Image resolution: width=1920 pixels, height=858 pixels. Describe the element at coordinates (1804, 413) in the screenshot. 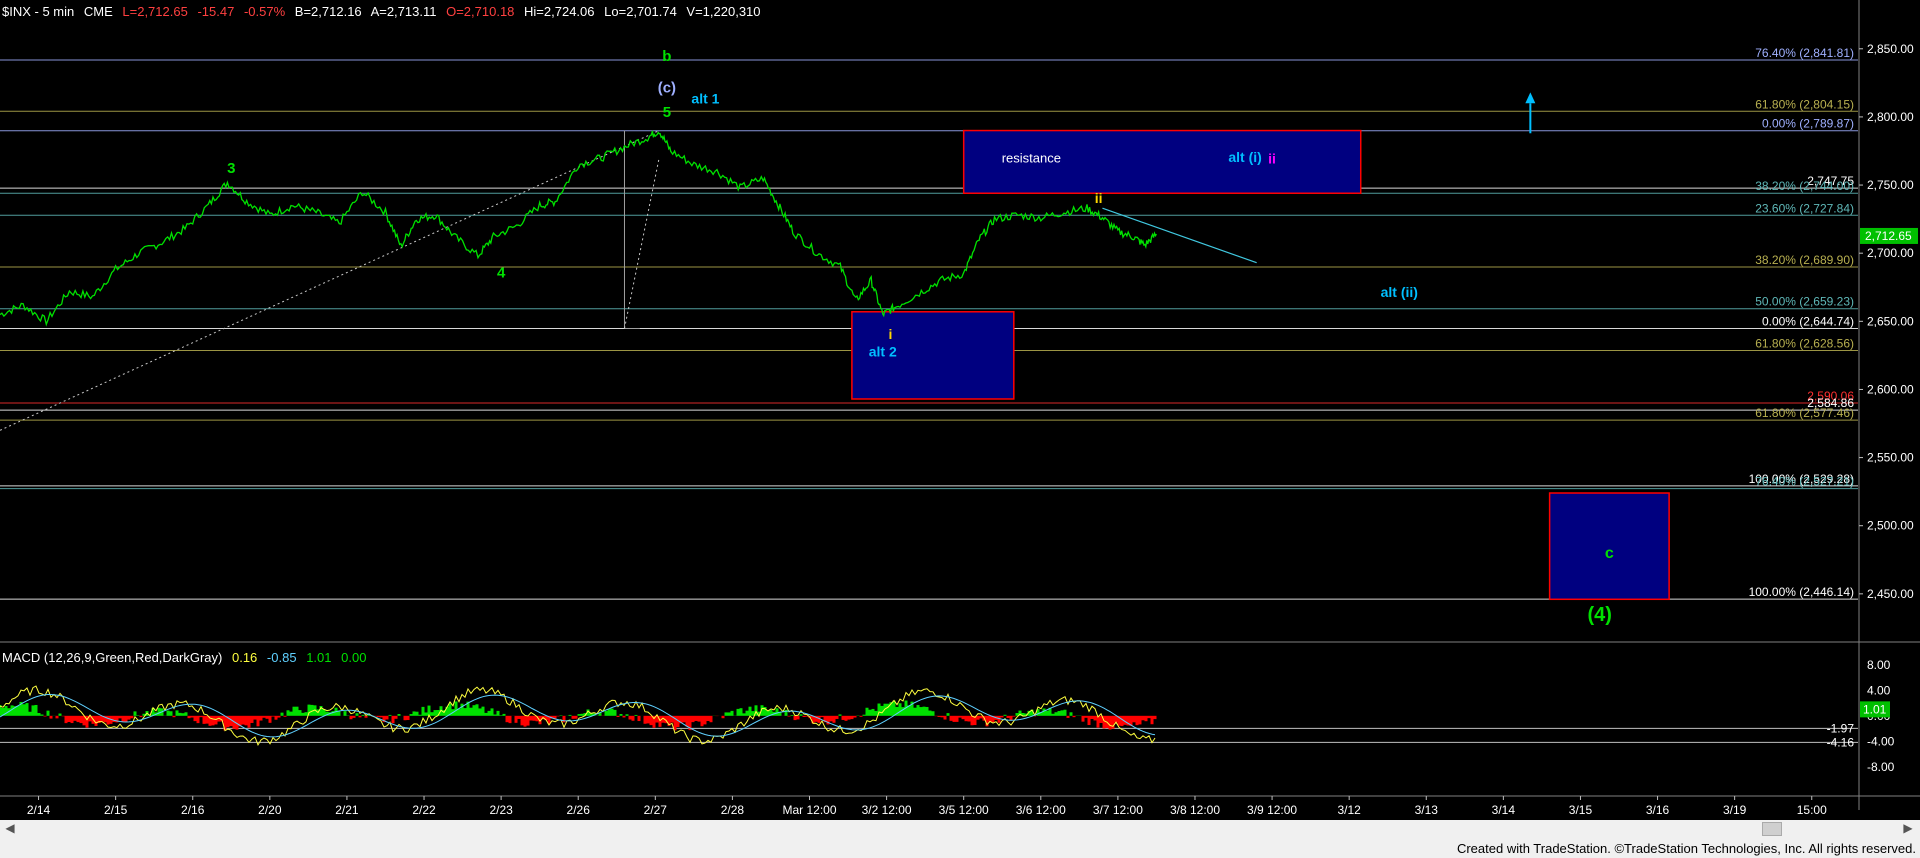

I see `fib-level-label: 61.80% (2,577.46)` at that location.